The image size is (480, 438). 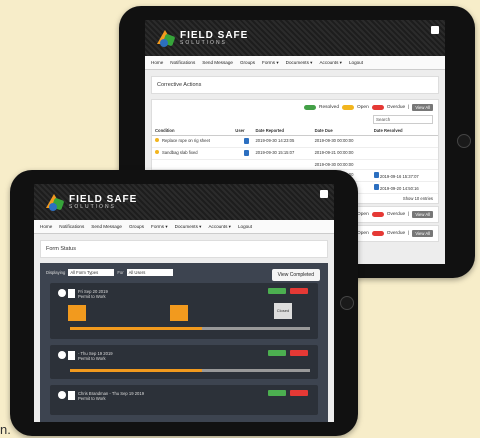 What do you see at coordinates (282, 141) in the screenshot?
I see `row-reported: 2019-09-30 14:23:05` at bounding box center [282, 141].